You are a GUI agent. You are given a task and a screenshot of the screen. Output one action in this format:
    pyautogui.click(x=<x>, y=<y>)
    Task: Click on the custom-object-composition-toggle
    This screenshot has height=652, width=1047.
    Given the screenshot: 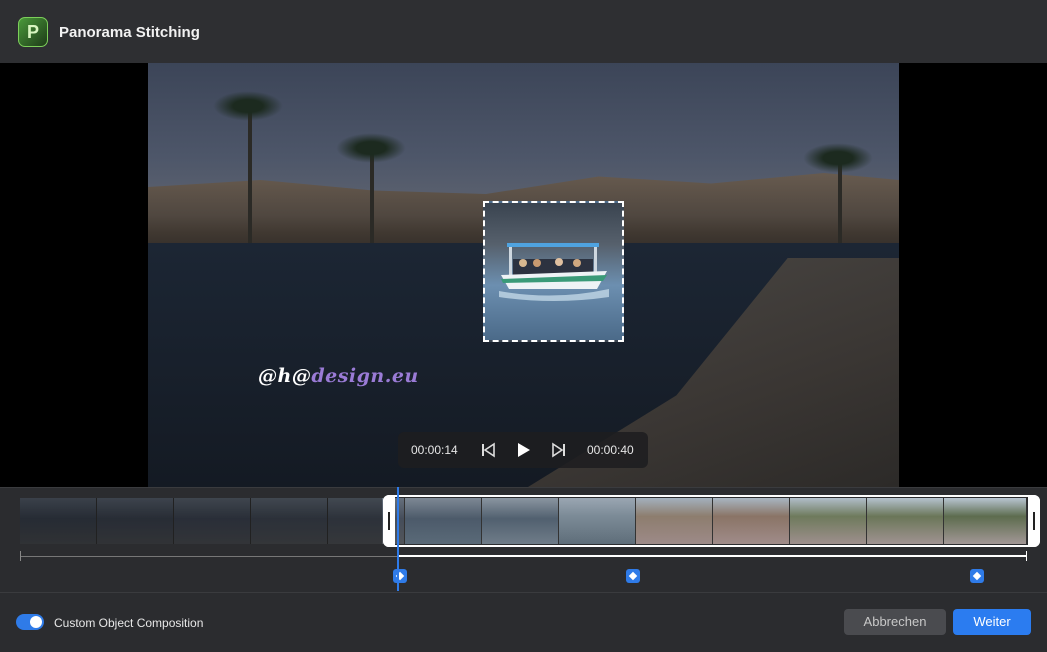 What is the action you would take?
    pyautogui.click(x=30, y=622)
    